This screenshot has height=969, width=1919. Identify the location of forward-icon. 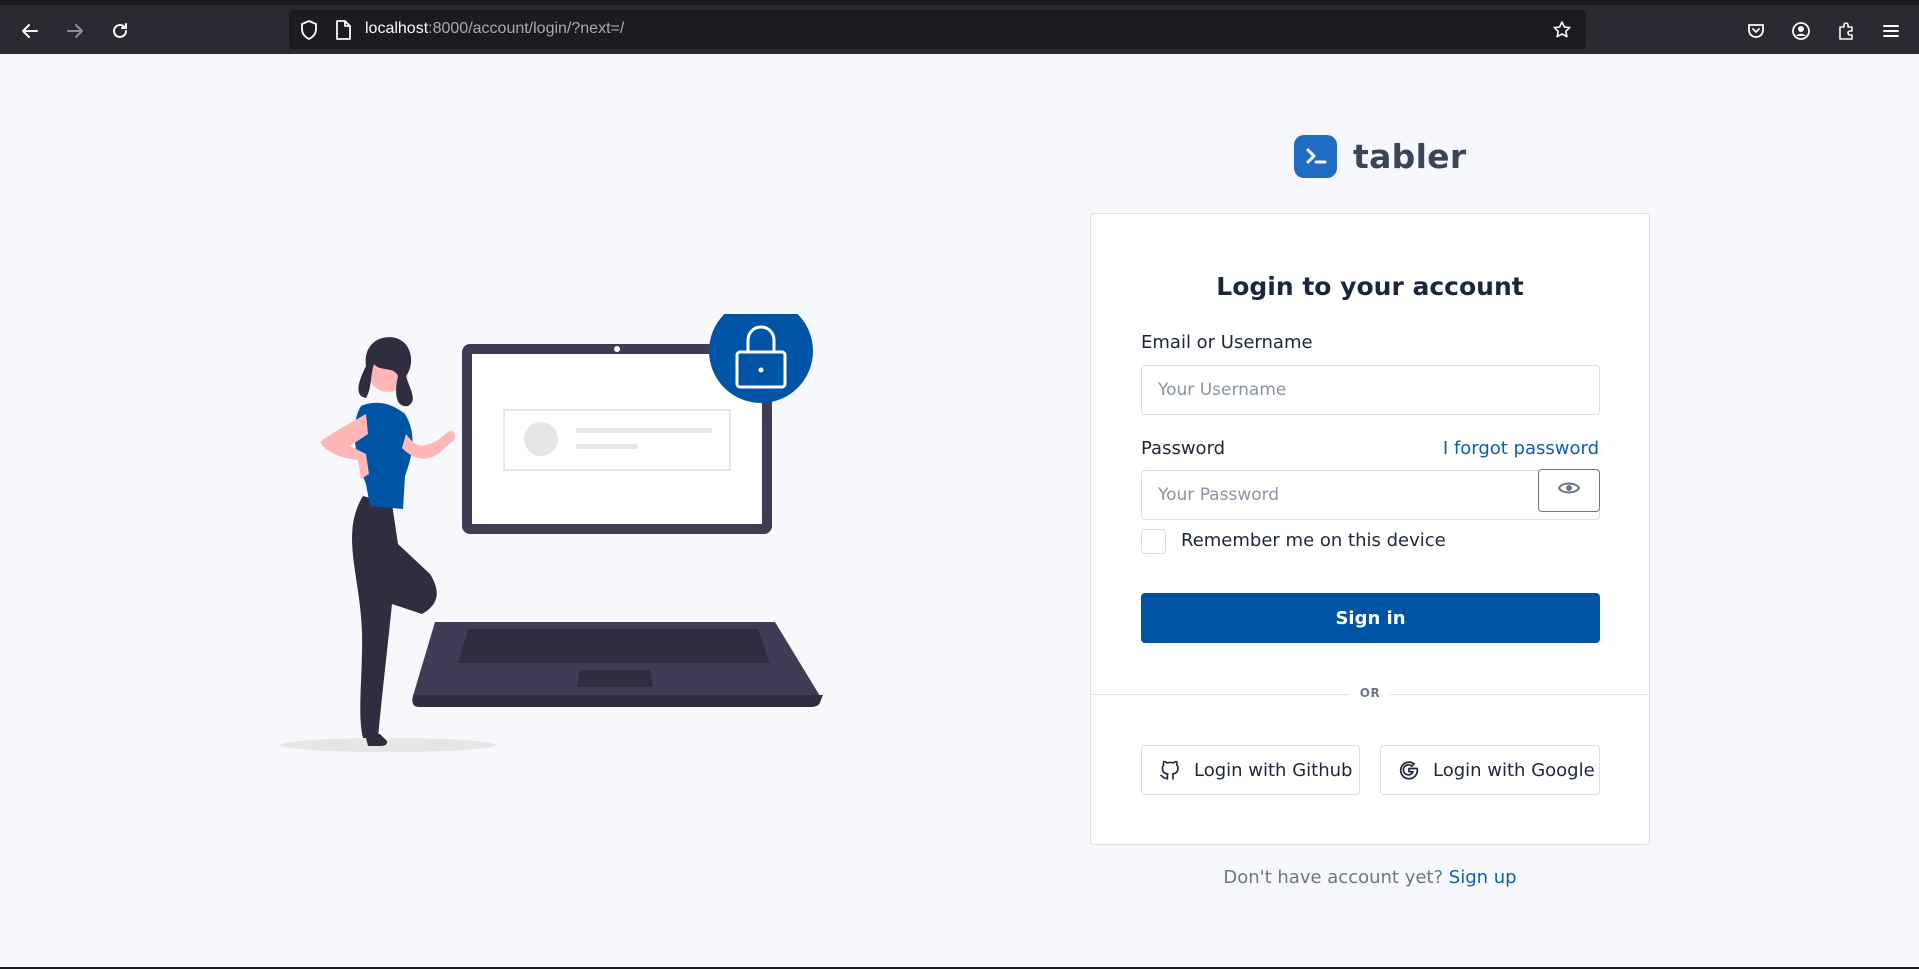
(75, 31).